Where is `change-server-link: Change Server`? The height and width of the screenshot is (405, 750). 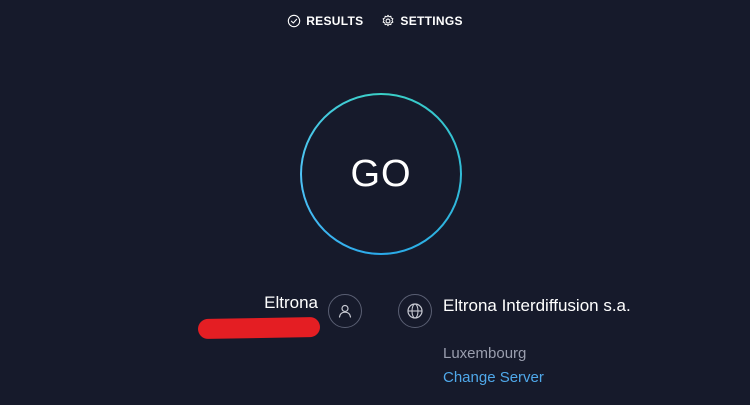 change-server-link: Change Server is located at coordinates (493, 377).